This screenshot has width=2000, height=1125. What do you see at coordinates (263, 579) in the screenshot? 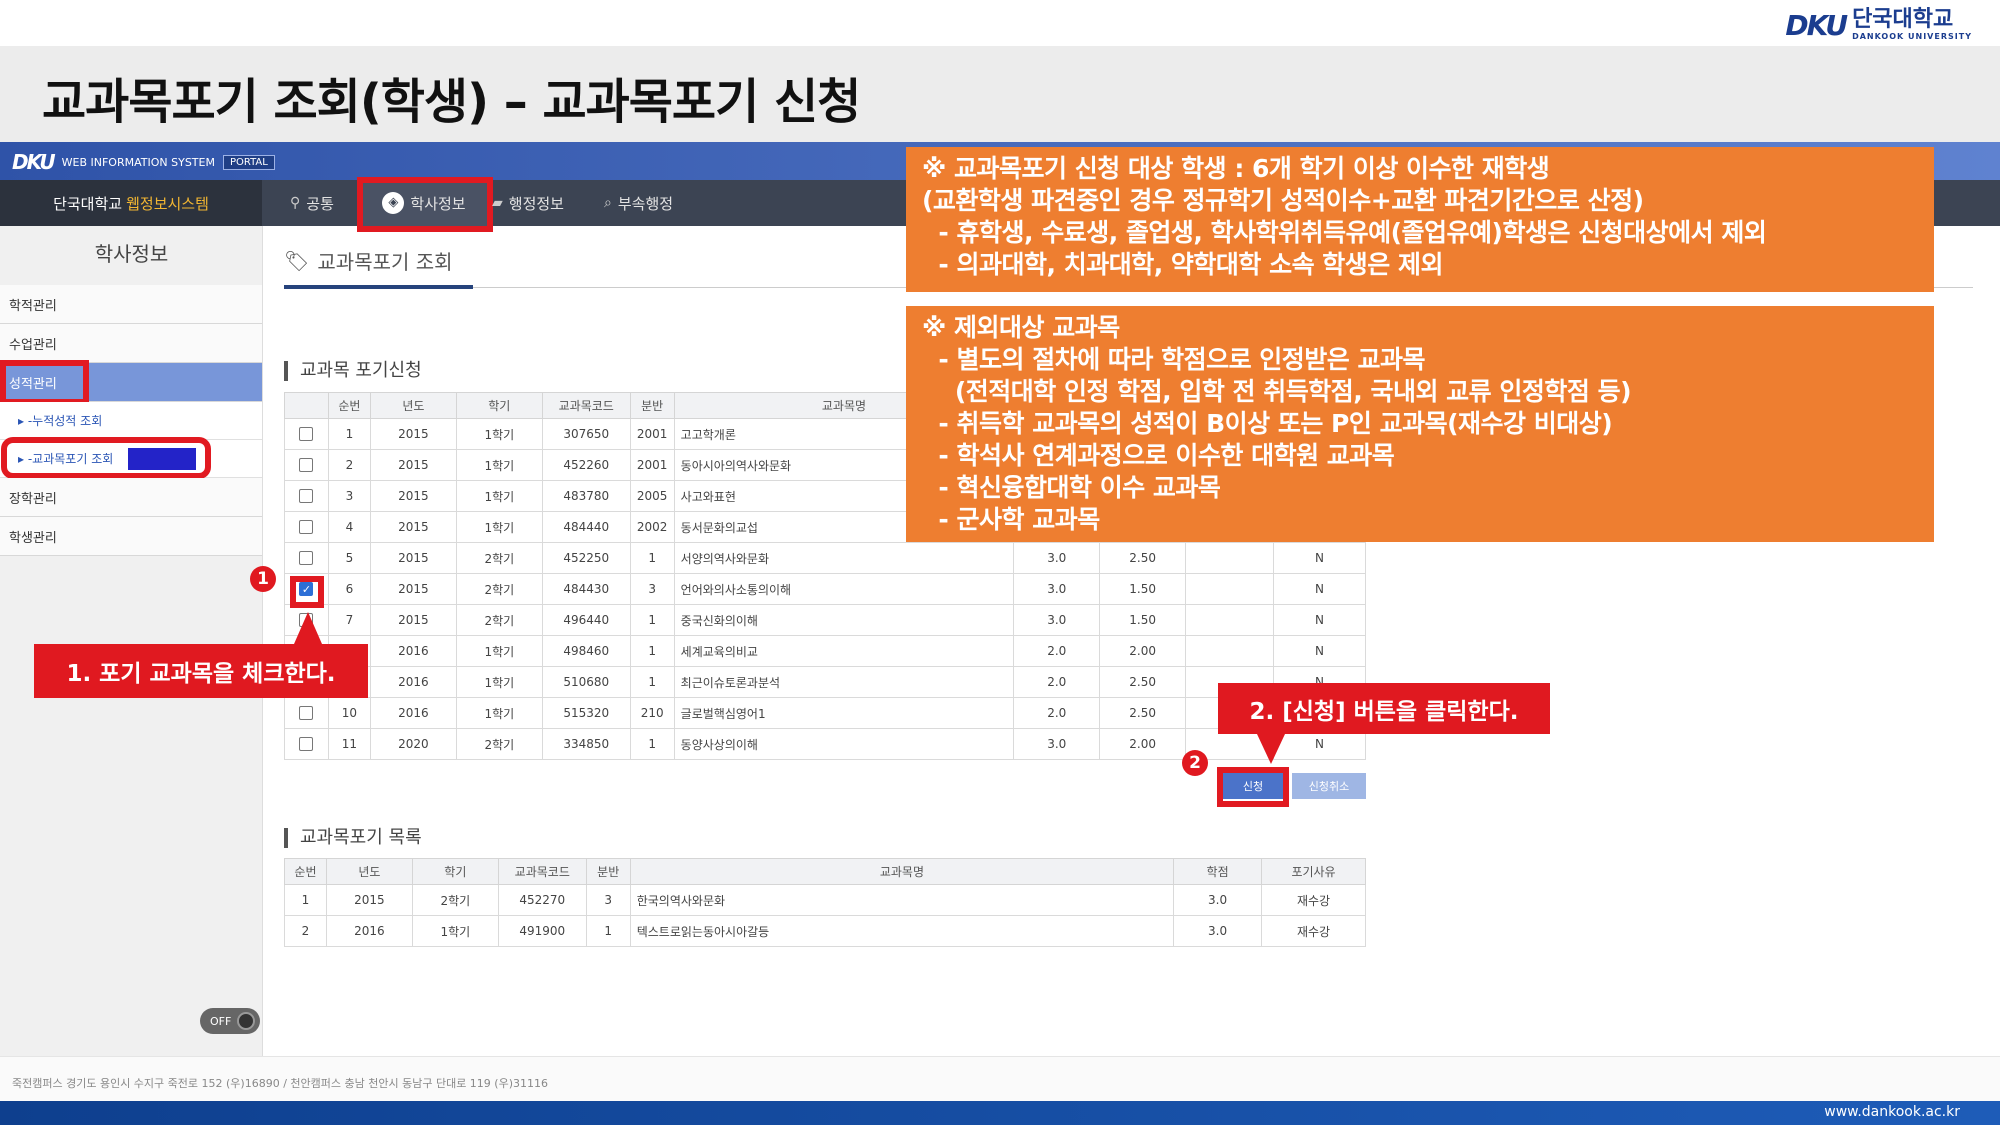
I see `step1-badge: 1` at bounding box center [263, 579].